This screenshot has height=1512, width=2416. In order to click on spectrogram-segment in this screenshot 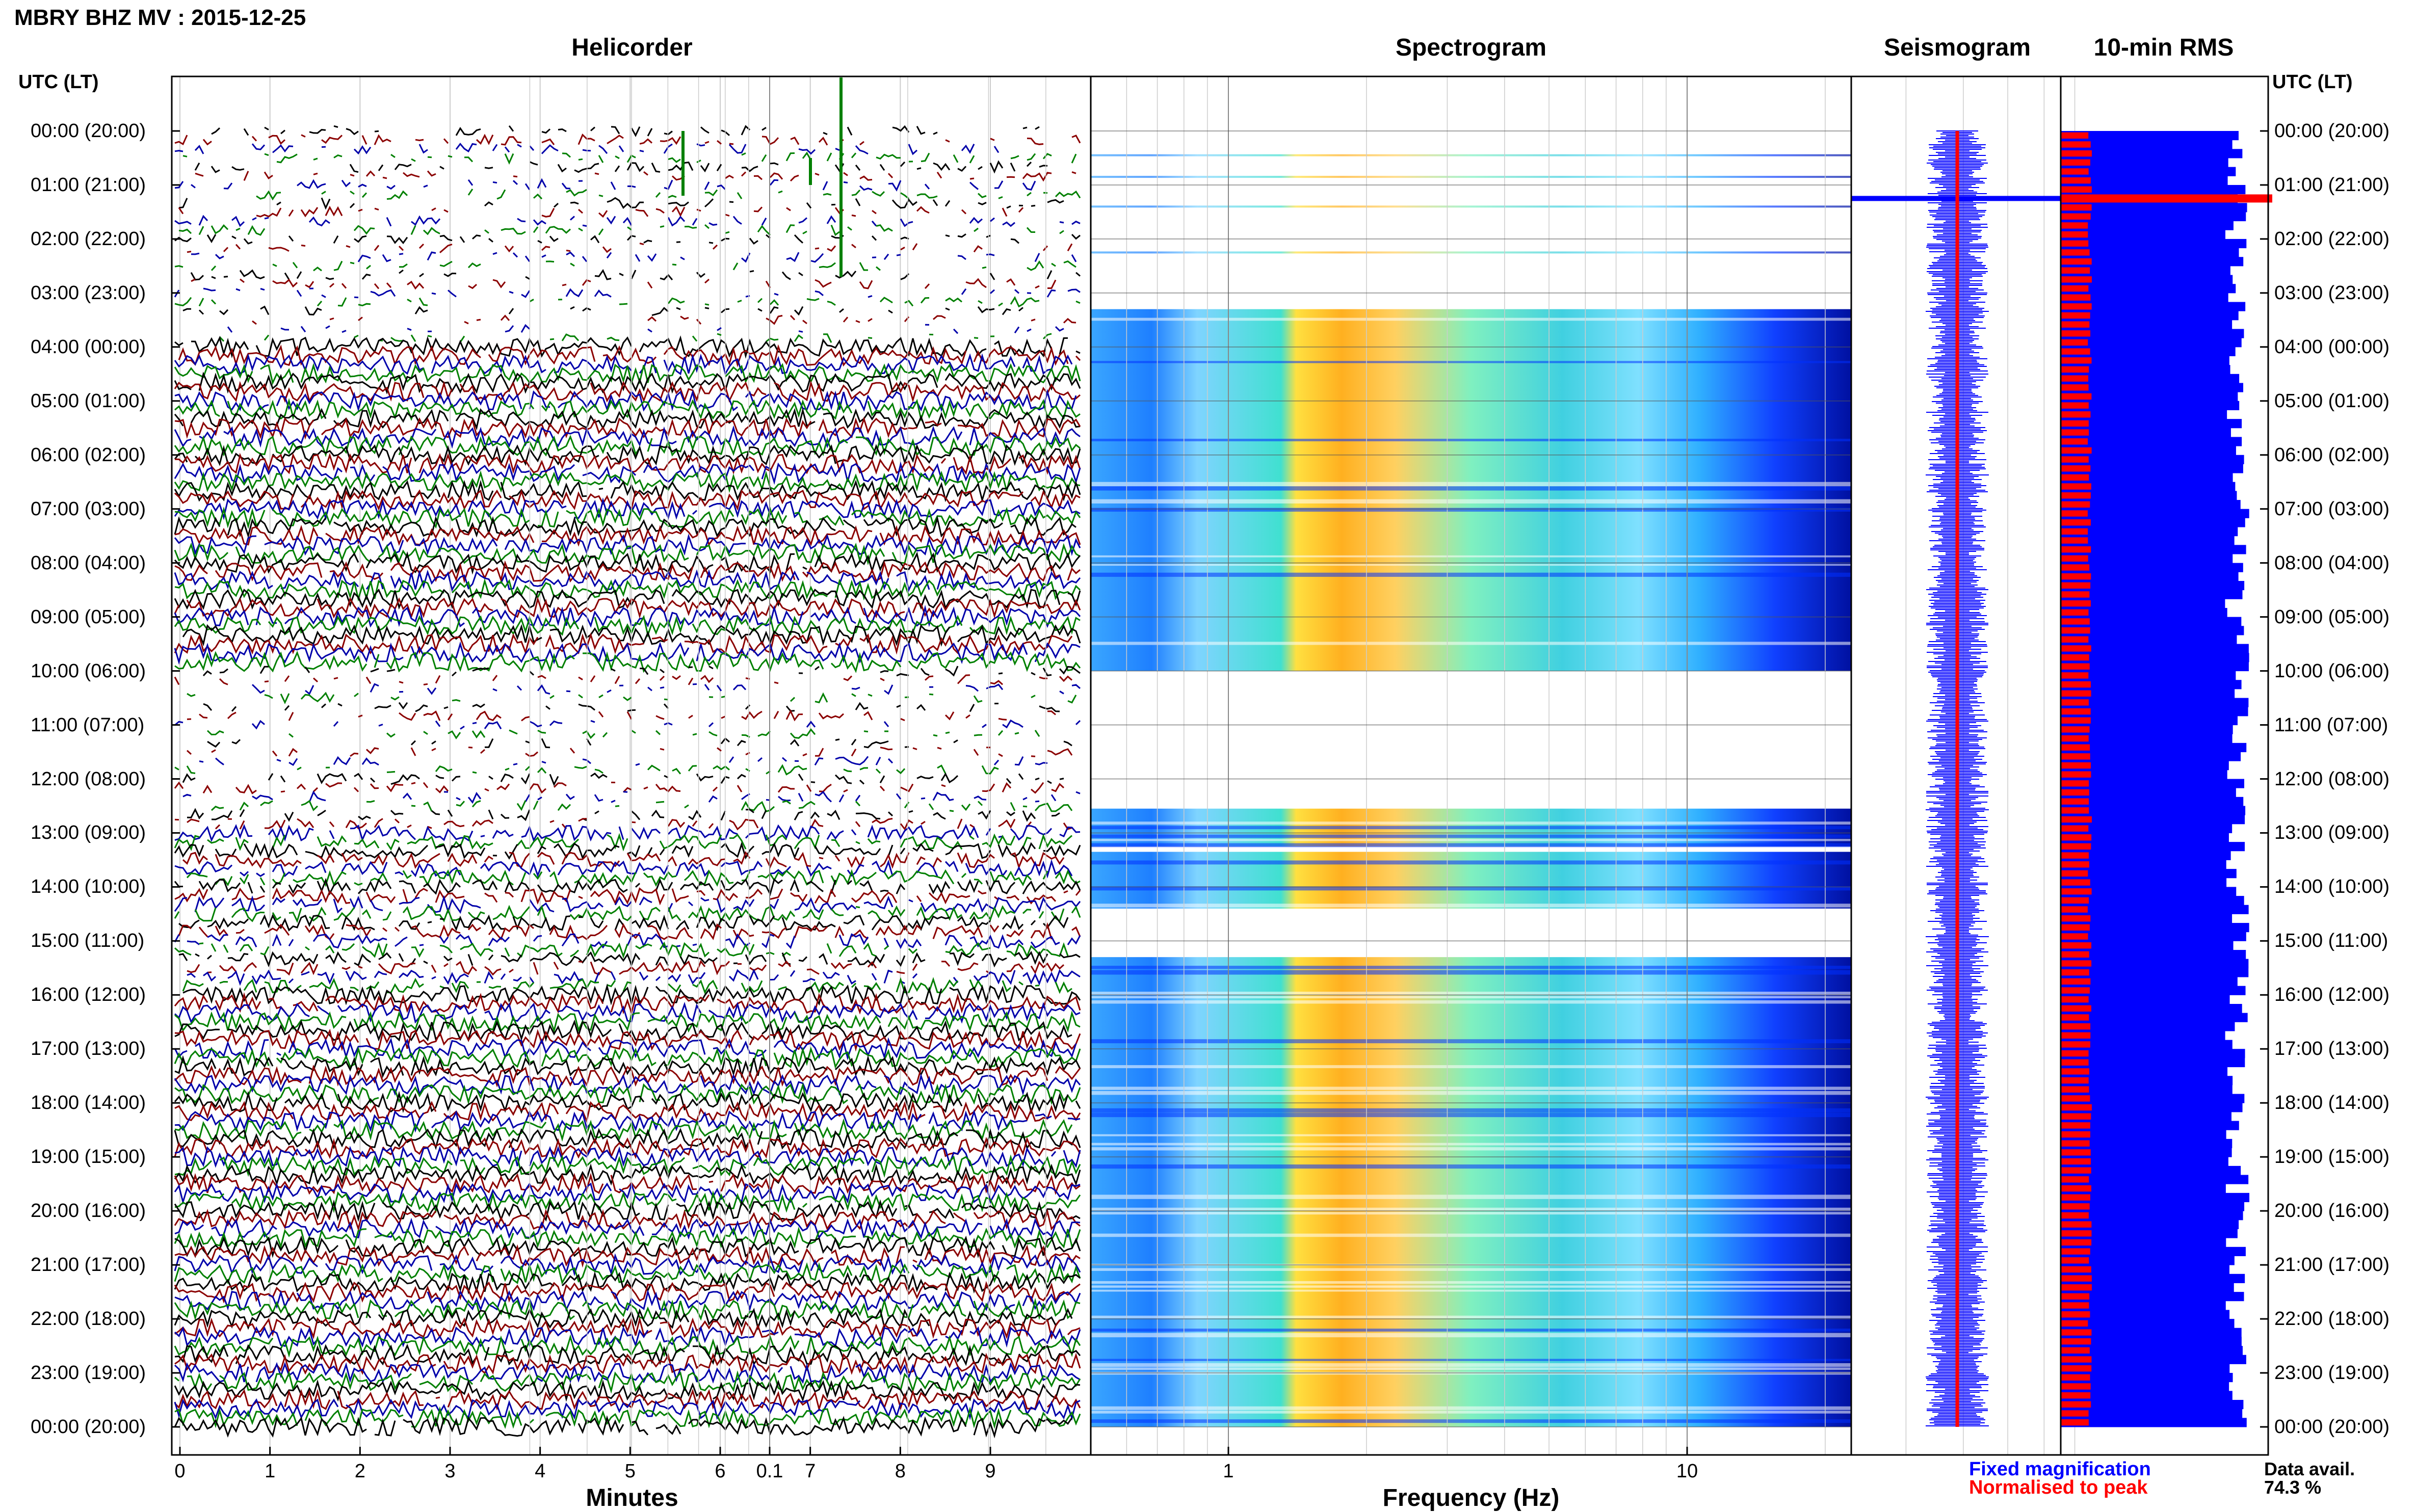, I will do `click(1471, 880)`.